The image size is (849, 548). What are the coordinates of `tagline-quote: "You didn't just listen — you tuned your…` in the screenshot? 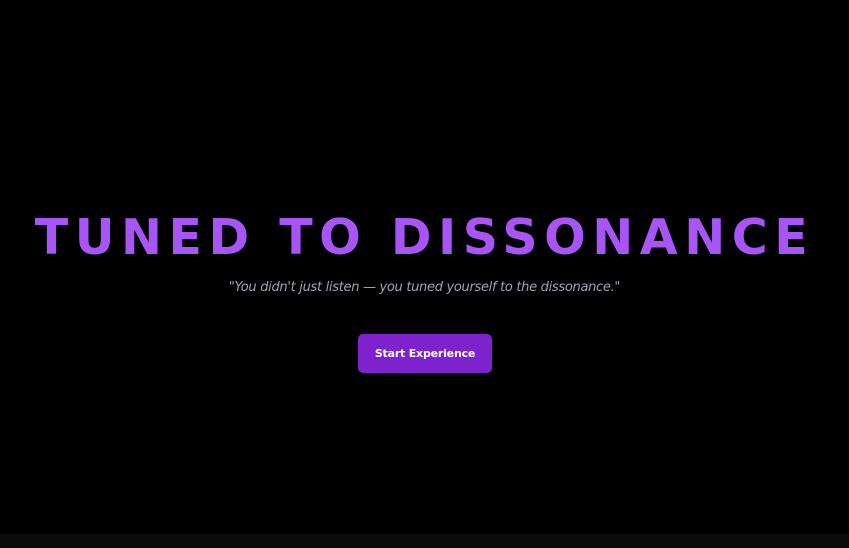 It's located at (424, 287).